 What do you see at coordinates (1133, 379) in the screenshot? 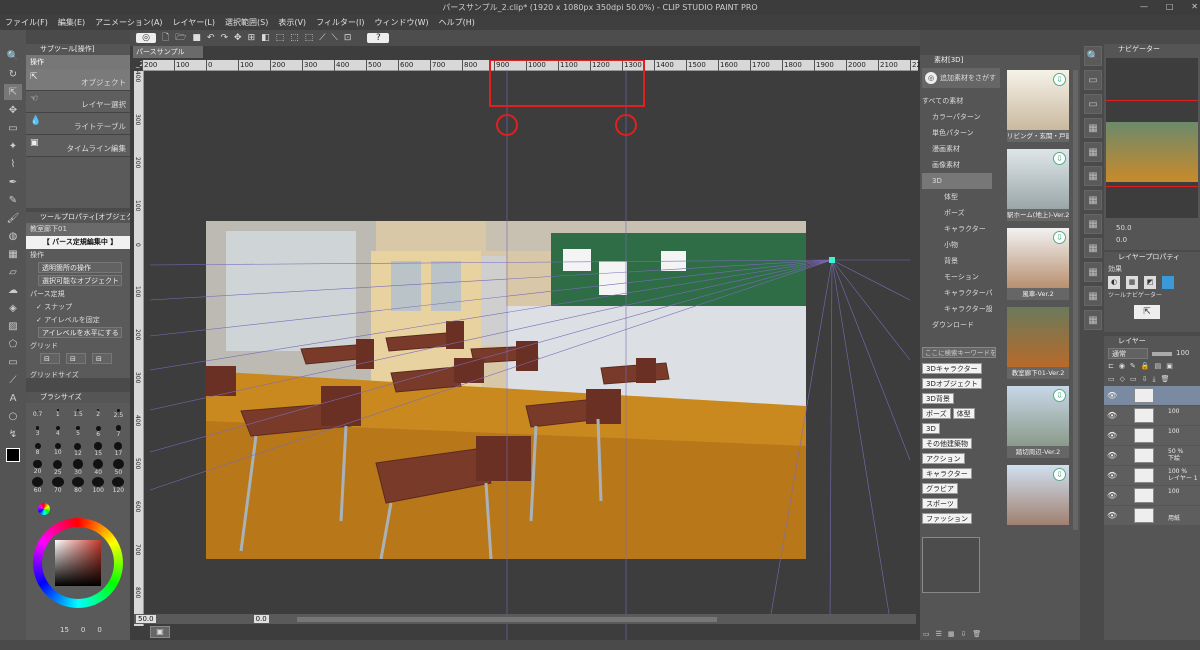
I see `new-folder-icon: ▭` at bounding box center [1133, 379].